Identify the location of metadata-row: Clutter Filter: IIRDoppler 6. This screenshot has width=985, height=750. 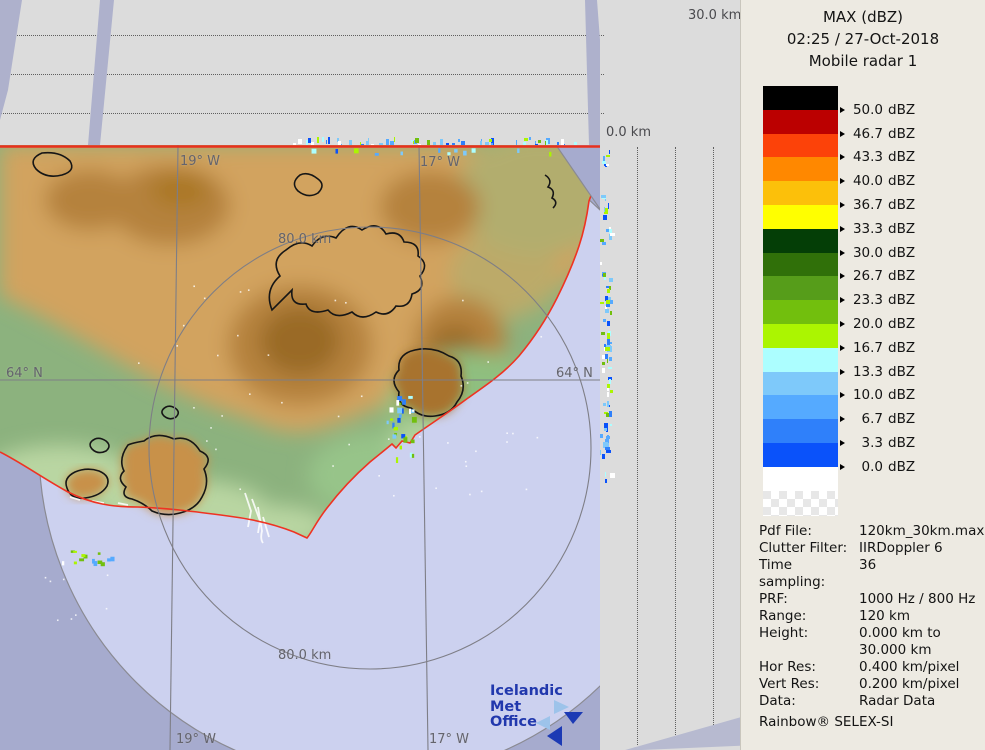
(870, 548).